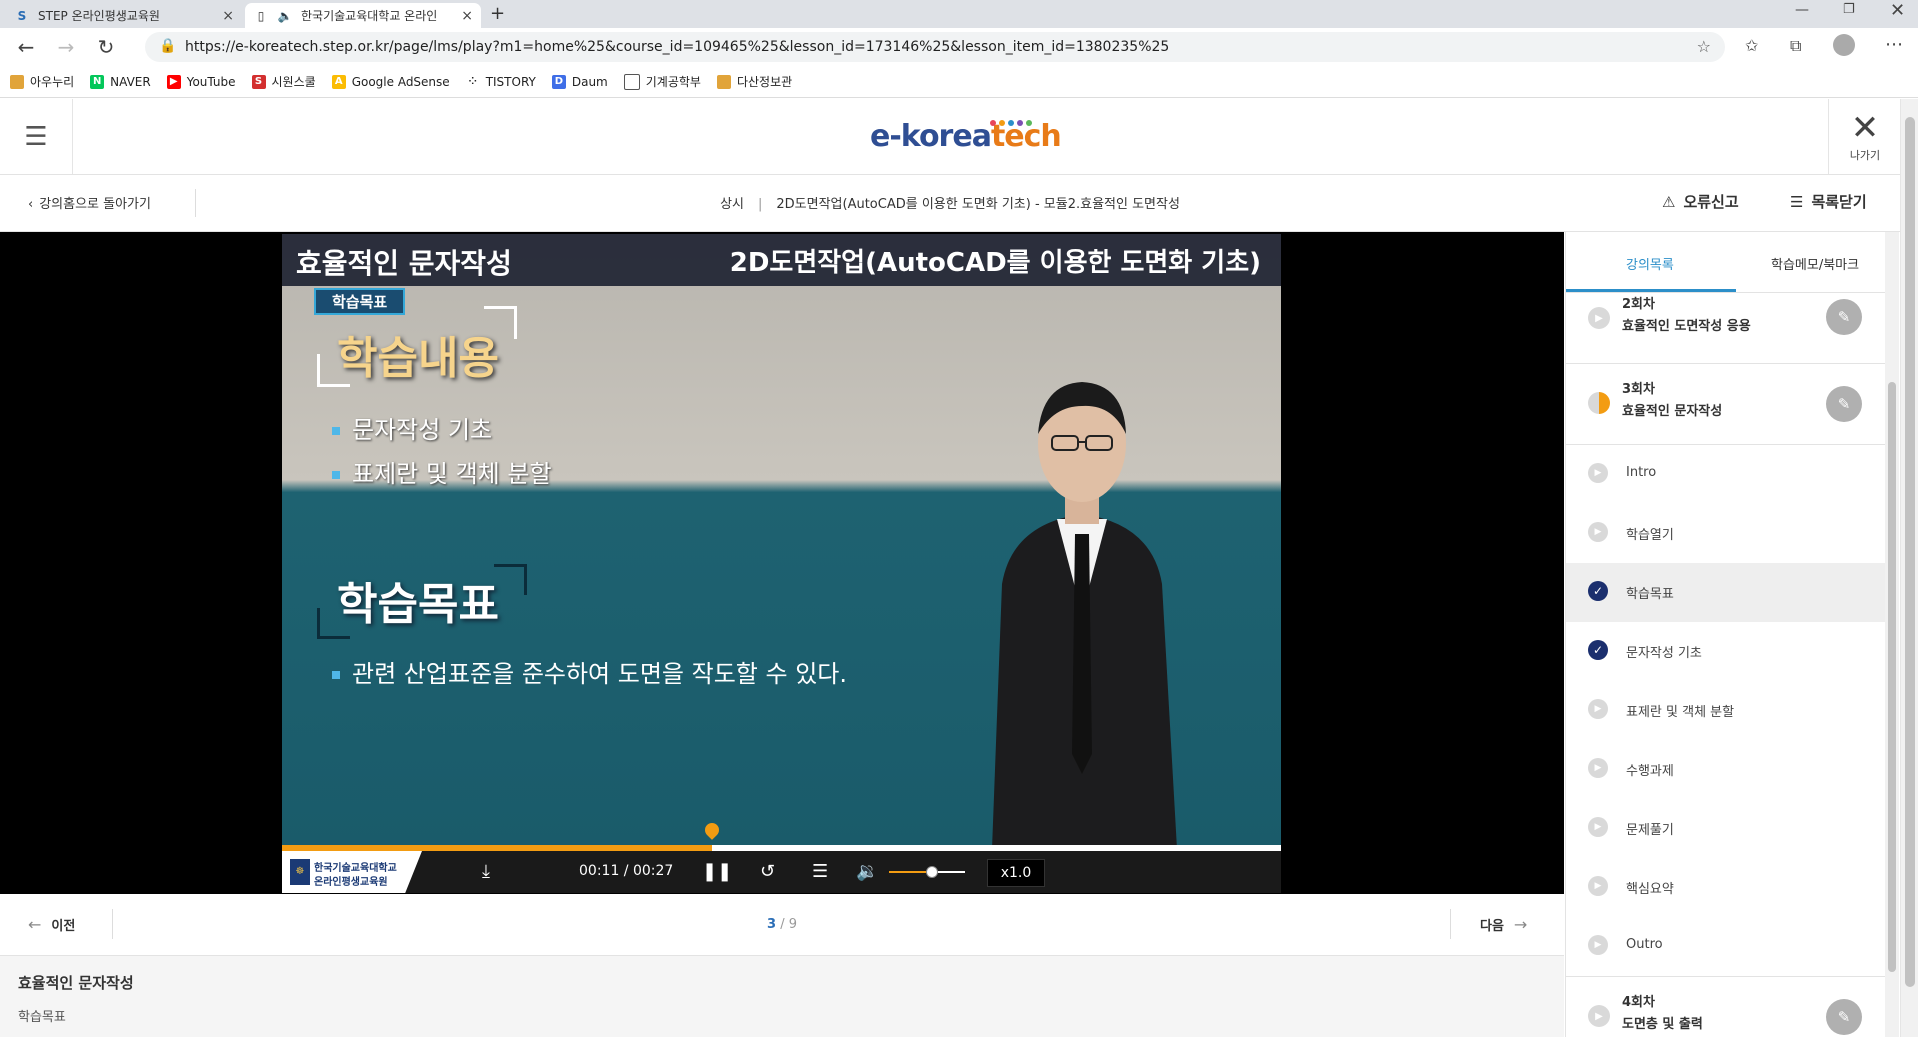 The height and width of the screenshot is (1037, 1918). Describe the element at coordinates (99, 16) in the screenshot. I see `browser-tab-title: STEP 온라인평생교육원` at that location.